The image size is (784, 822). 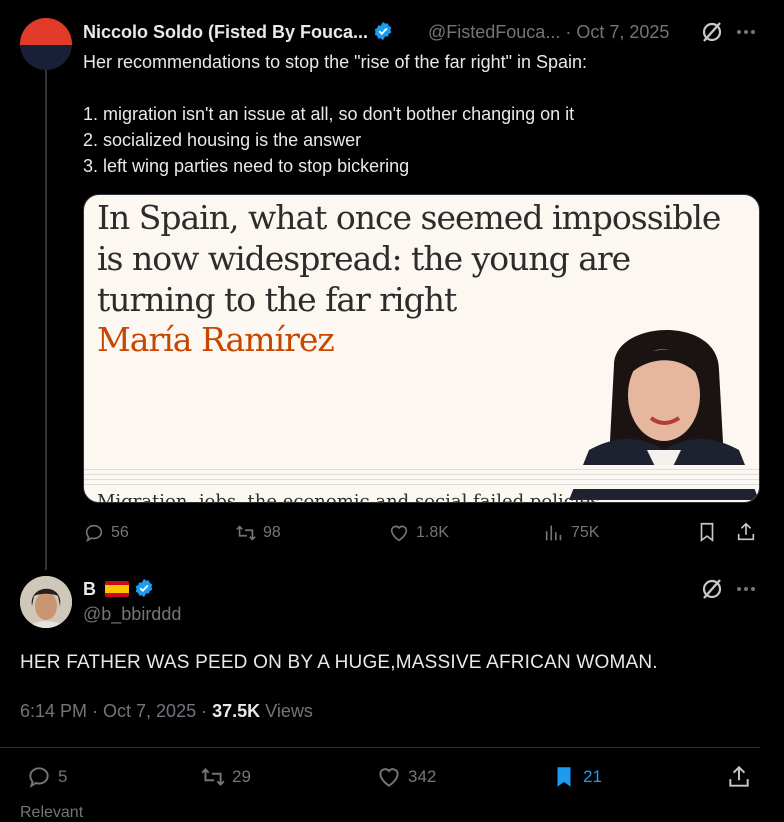 What do you see at coordinates (576, 777) in the screenshot?
I see `bookmark-action: 21` at bounding box center [576, 777].